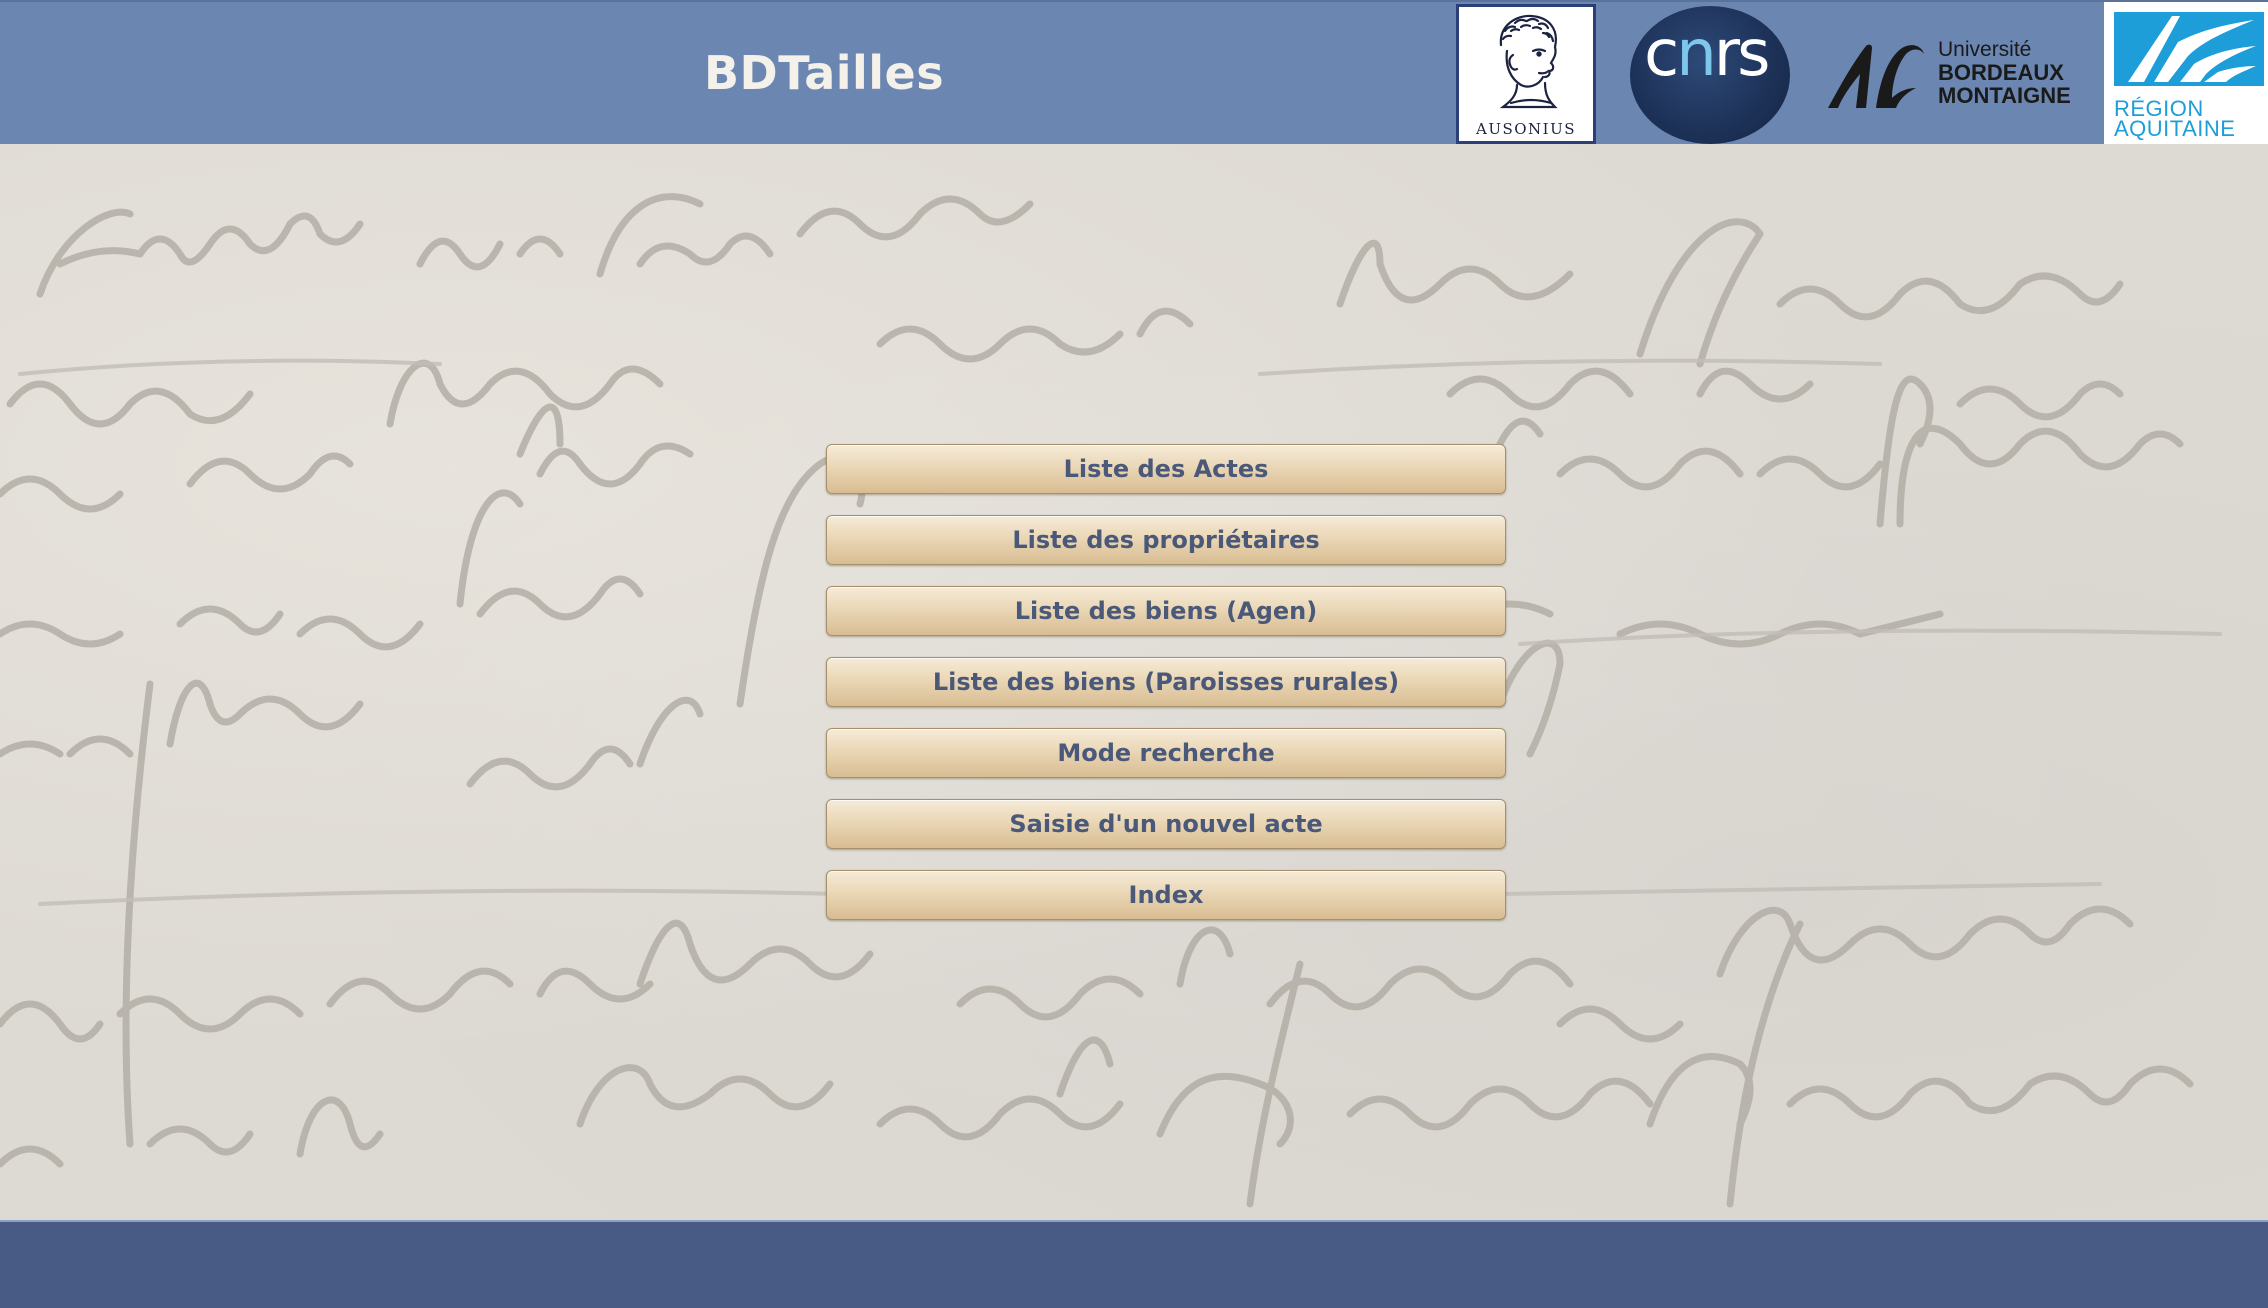 This screenshot has width=2268, height=1308. I want to click on ausonius-caption: AUSONIUS, so click(1525, 129).